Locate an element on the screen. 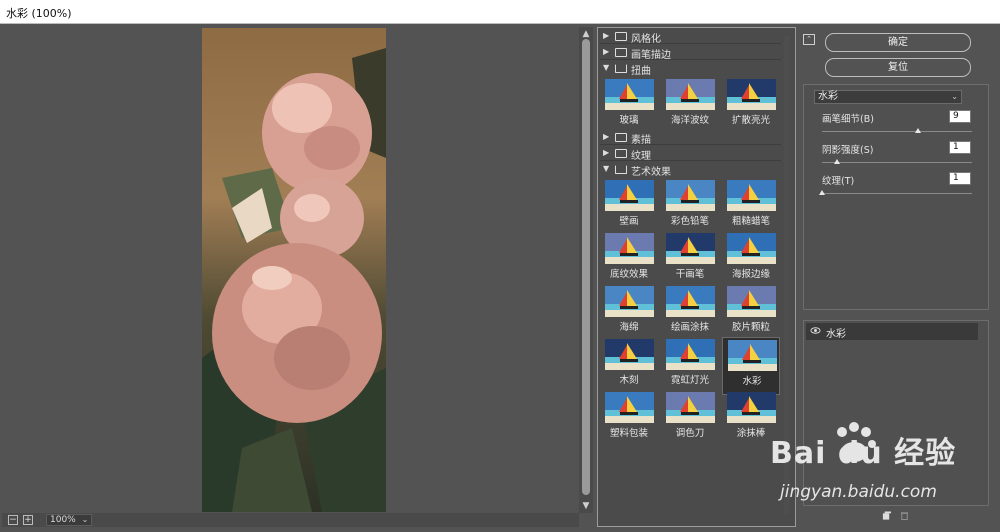  filter-thumbnail: 玻璃 is located at coordinates (629, 106).